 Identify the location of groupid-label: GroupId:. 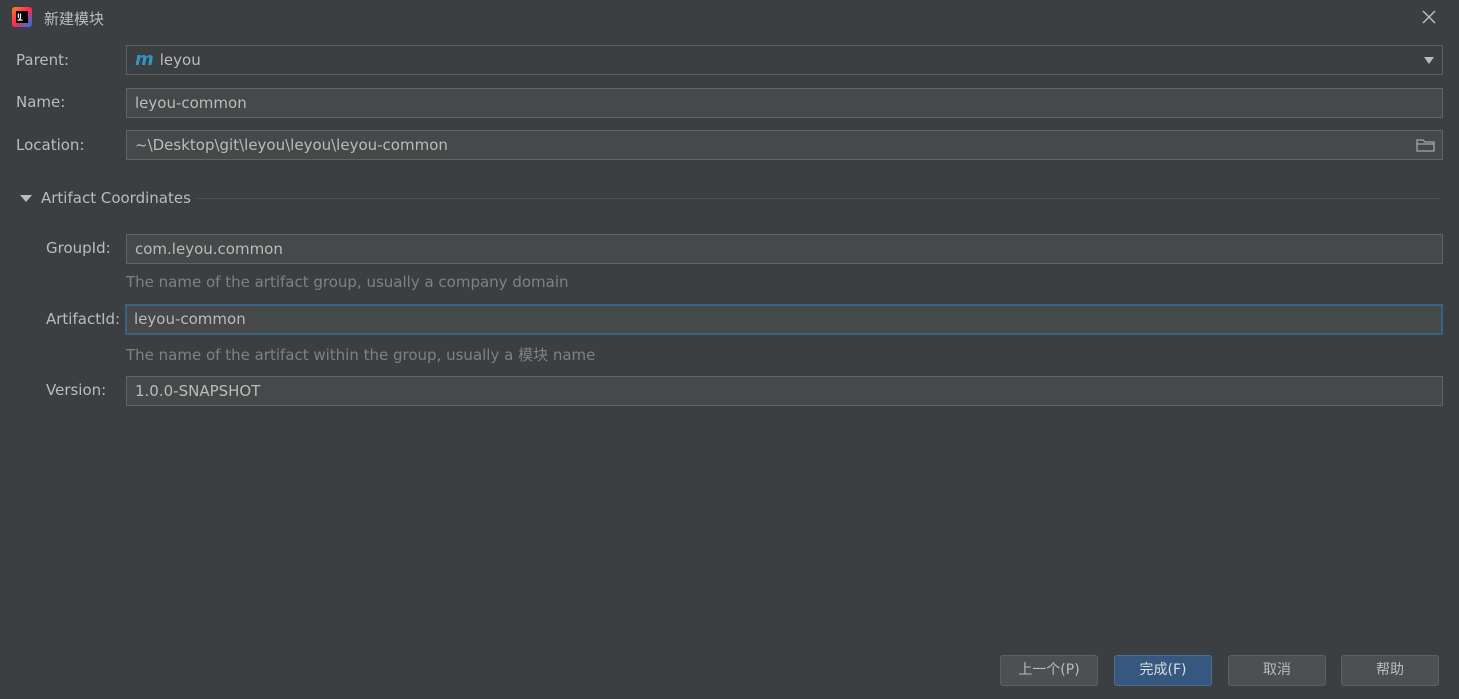
(78, 248).